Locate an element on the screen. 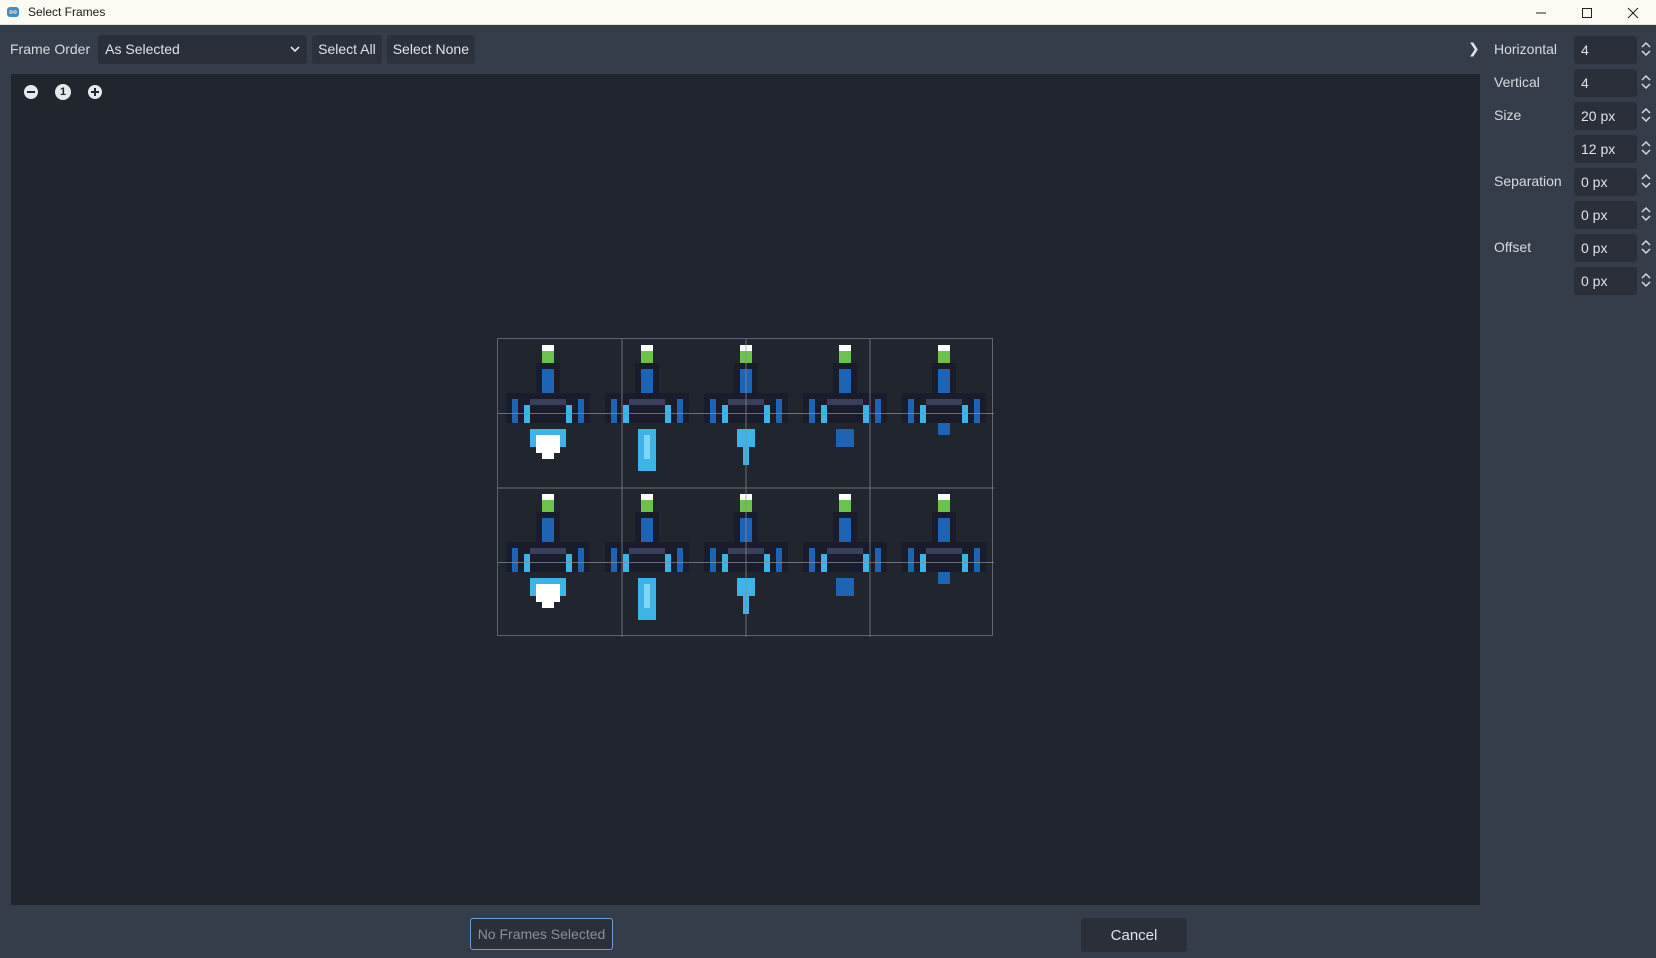 The width and height of the screenshot is (1656, 958). cancel-button: Cancel is located at coordinates (1134, 935).